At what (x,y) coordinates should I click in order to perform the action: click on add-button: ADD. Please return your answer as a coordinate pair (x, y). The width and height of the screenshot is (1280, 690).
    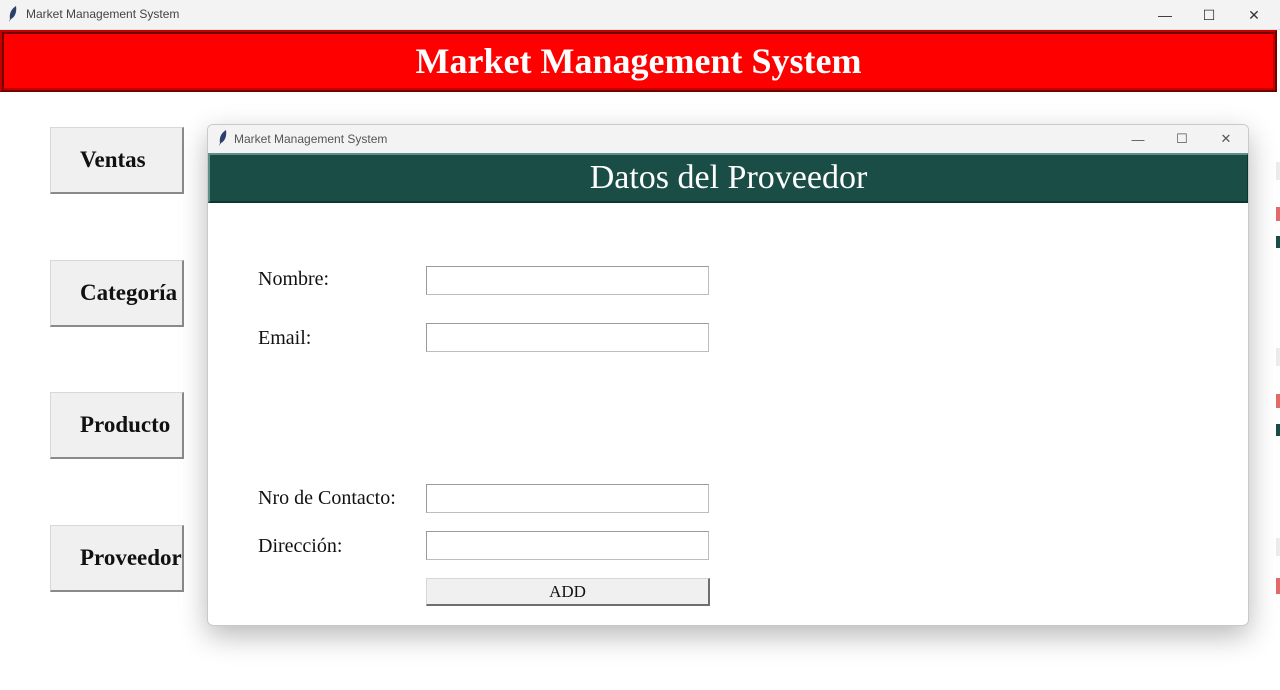
    Looking at the image, I should click on (568, 592).